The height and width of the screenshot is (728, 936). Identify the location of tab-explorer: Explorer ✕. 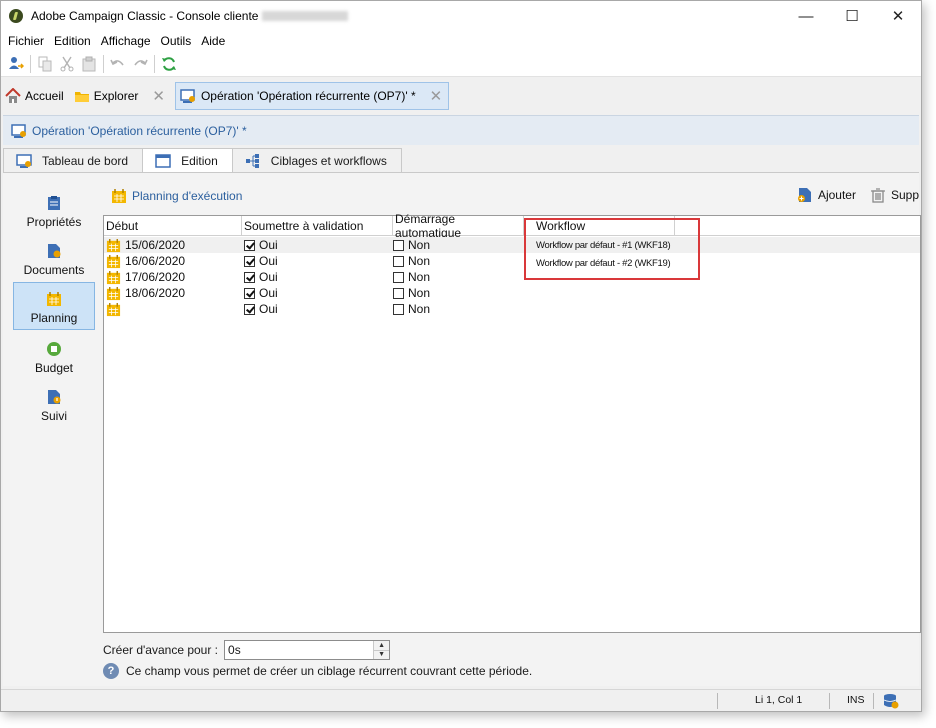
(120, 96).